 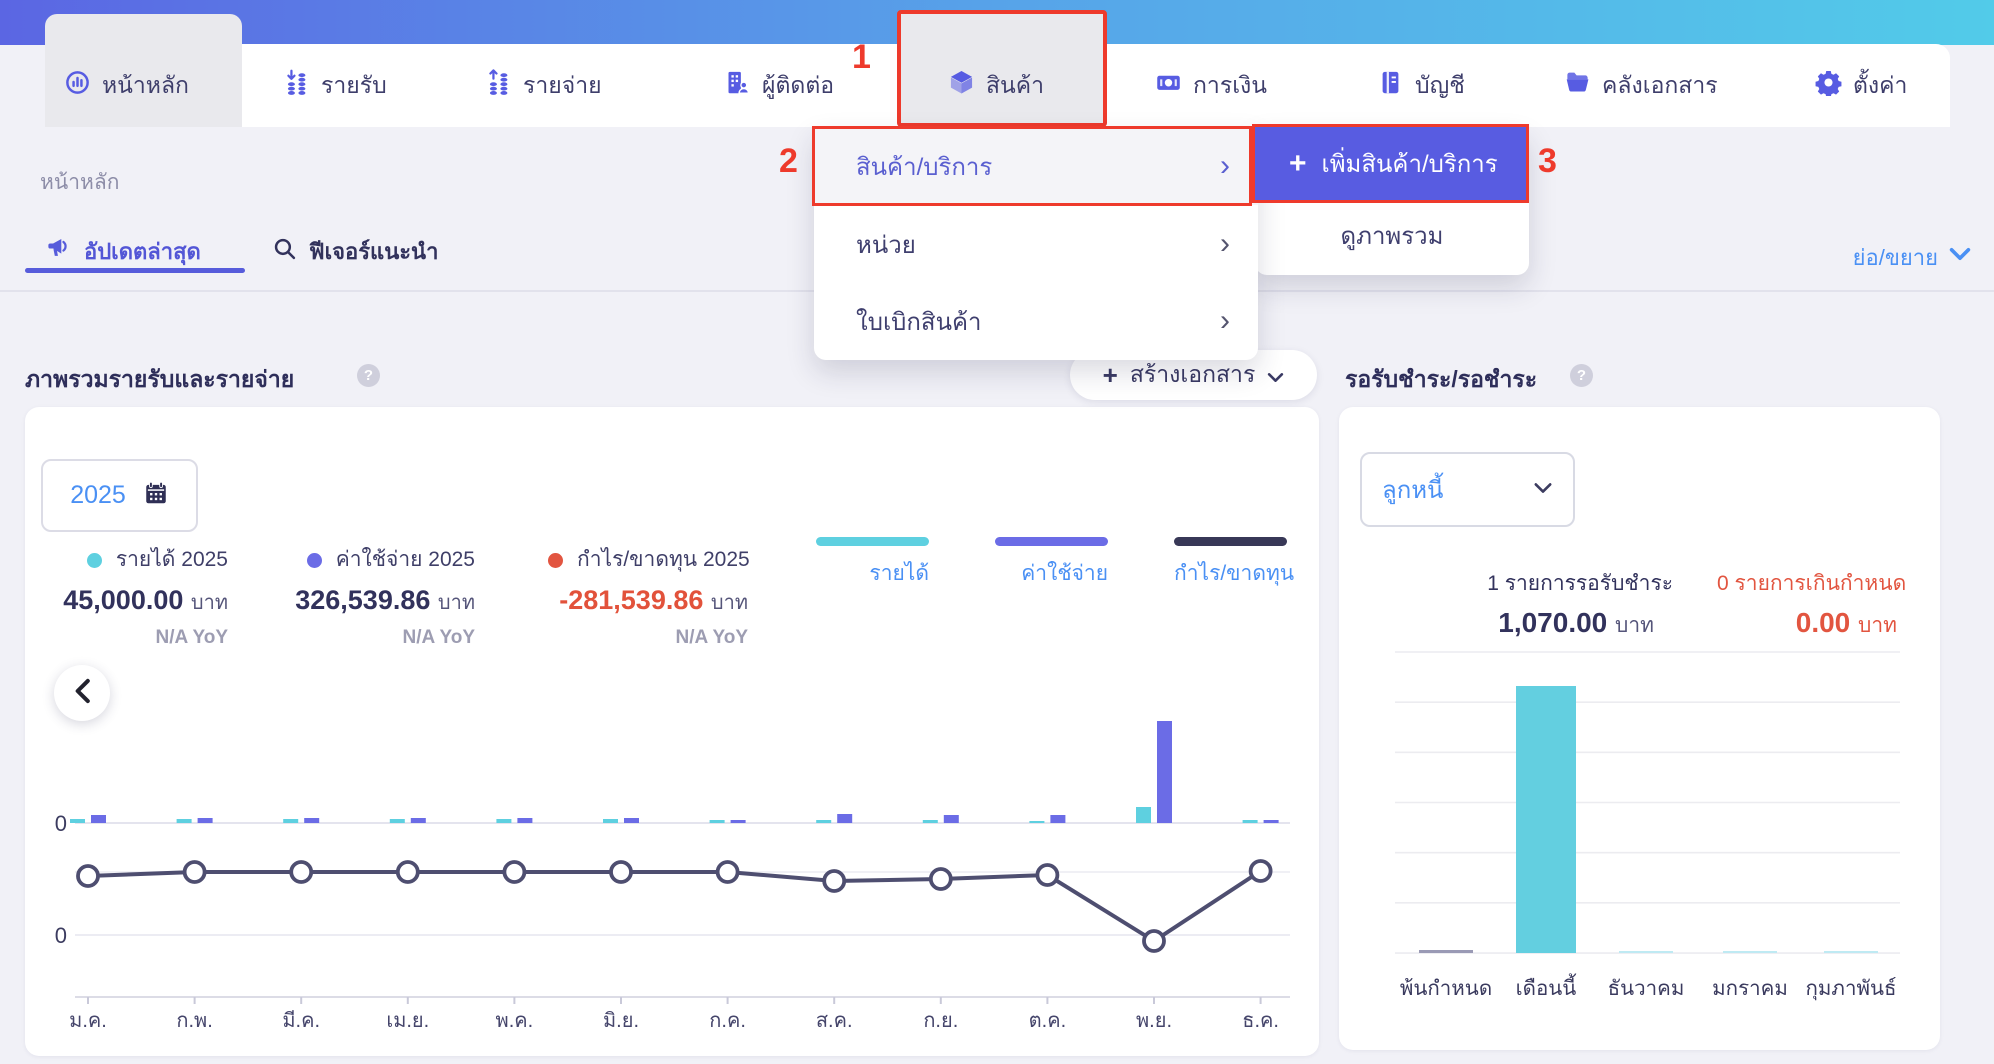 What do you see at coordinates (1036, 244) in the screenshot?
I see `menu-item-units: หน่วย ›` at bounding box center [1036, 244].